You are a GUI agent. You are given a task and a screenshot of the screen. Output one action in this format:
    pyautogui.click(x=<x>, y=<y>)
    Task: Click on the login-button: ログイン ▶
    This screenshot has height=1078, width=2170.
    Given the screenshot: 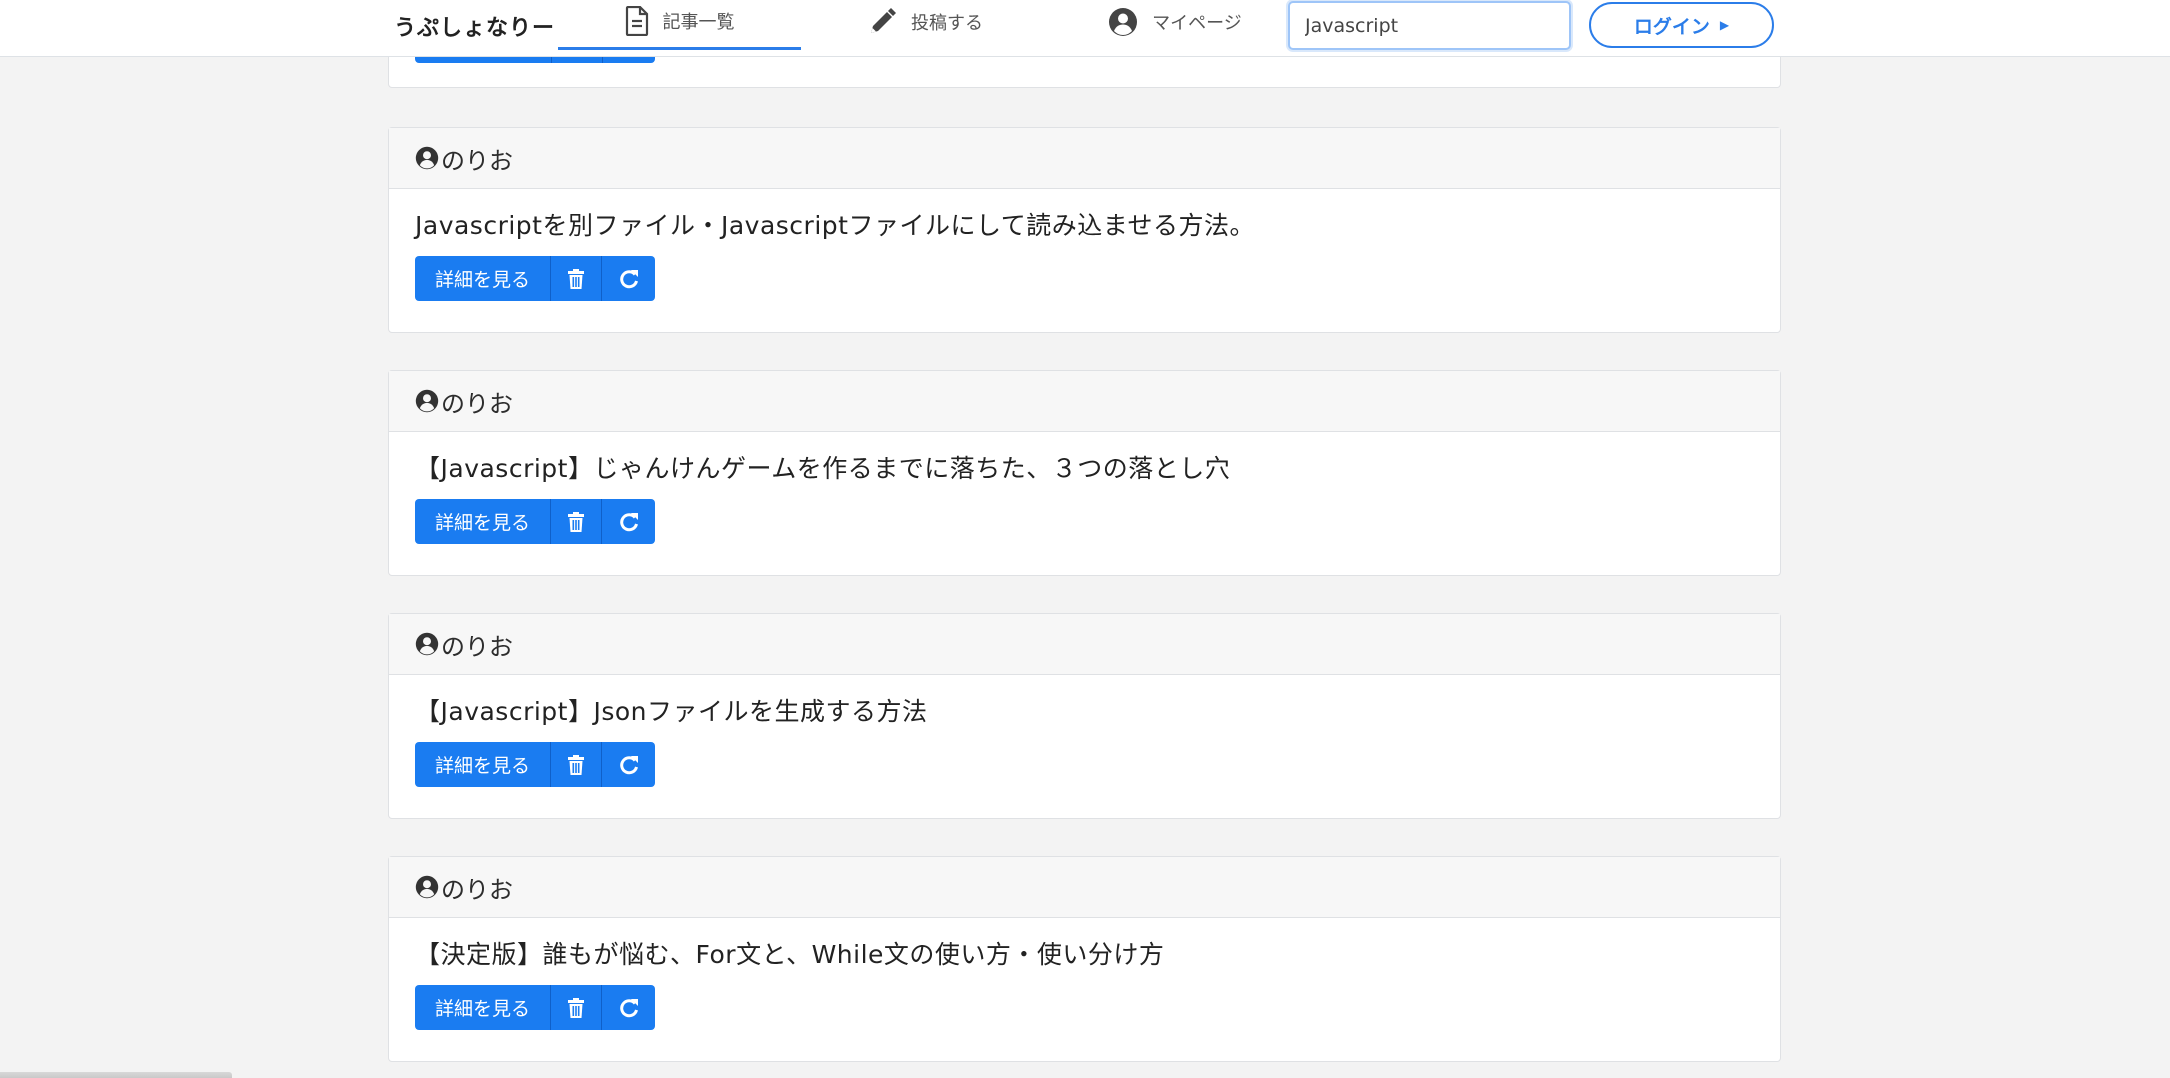 What is the action you would take?
    pyautogui.click(x=1681, y=25)
    